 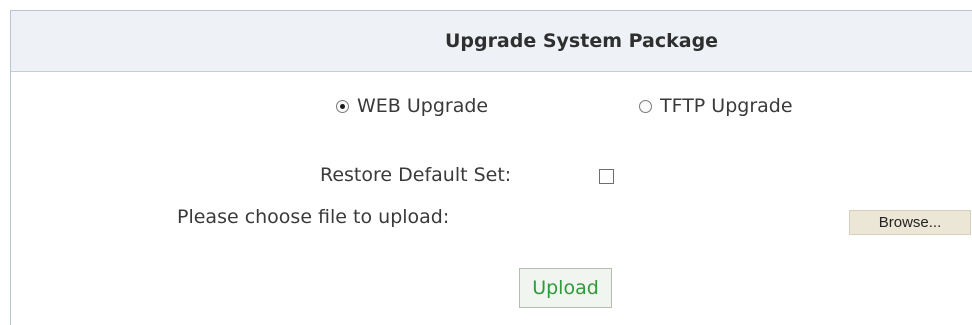 What do you see at coordinates (606, 176) in the screenshot?
I see `restore-default-checkbox` at bounding box center [606, 176].